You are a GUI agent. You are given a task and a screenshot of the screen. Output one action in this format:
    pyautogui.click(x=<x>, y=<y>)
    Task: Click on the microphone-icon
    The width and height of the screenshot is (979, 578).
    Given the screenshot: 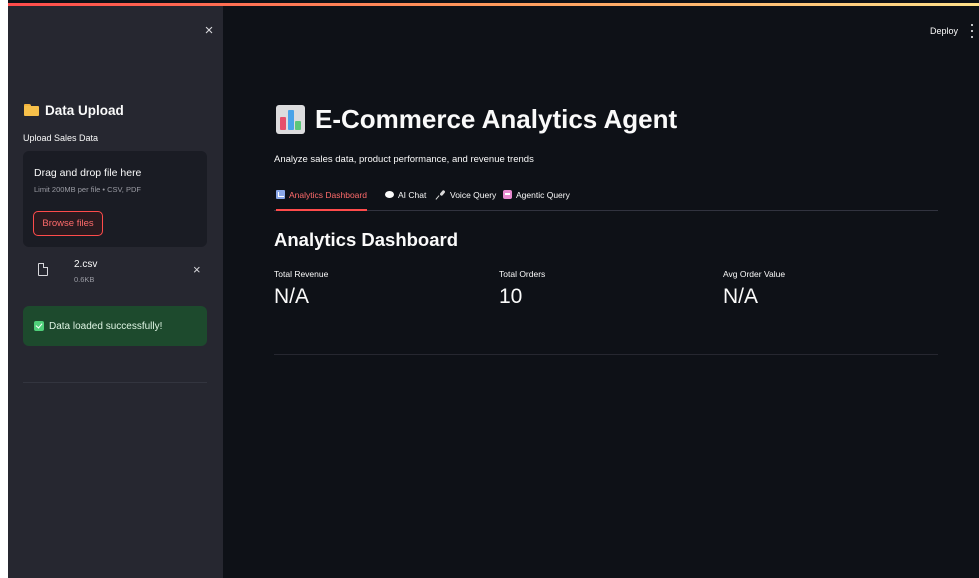 What is the action you would take?
    pyautogui.click(x=441, y=195)
    